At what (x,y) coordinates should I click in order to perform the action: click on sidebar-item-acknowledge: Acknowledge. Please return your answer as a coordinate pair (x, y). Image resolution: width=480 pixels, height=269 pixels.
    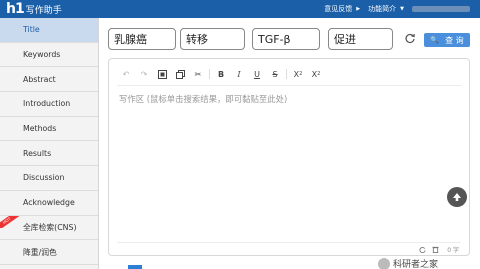
    Looking at the image, I should click on (49, 203).